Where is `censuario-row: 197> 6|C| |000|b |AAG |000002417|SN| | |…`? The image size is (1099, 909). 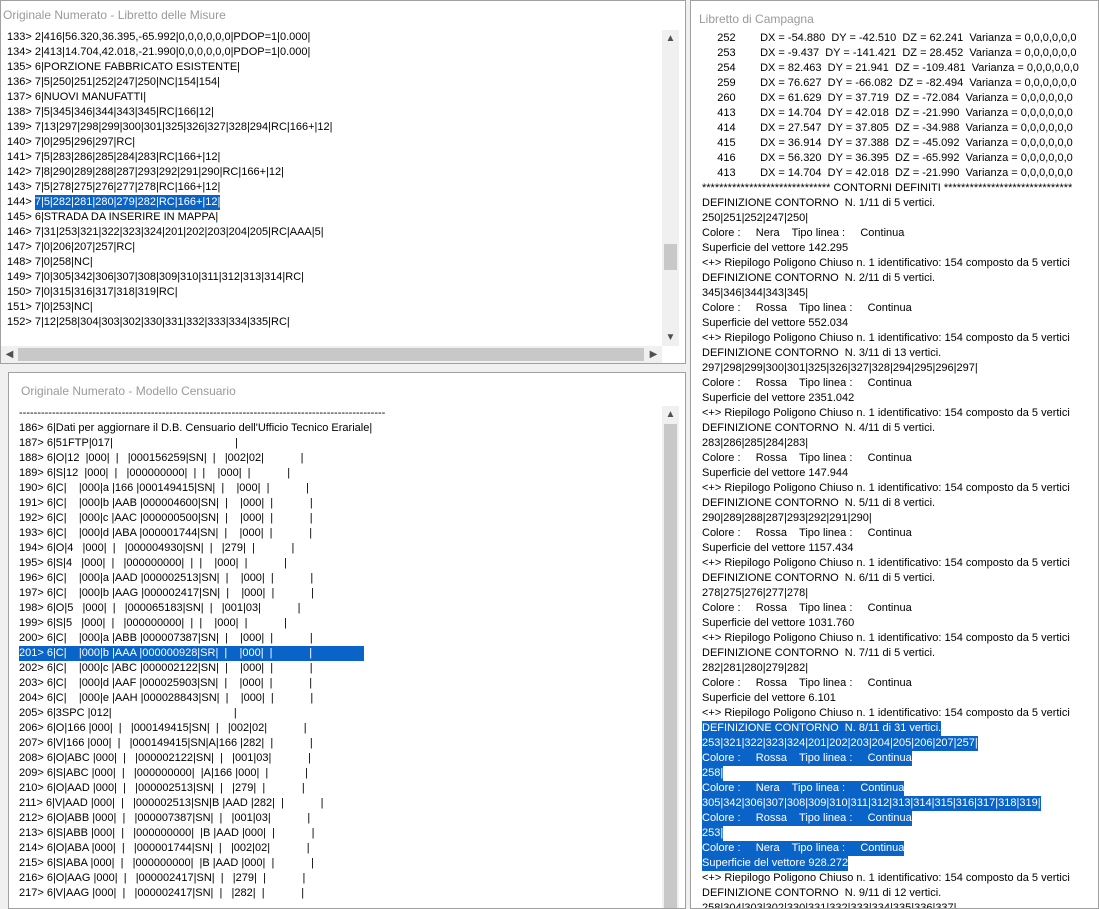
censuario-row: 197> 6|C| |000|b |AAG |000002417|SN| | |… is located at coordinates (339, 593).